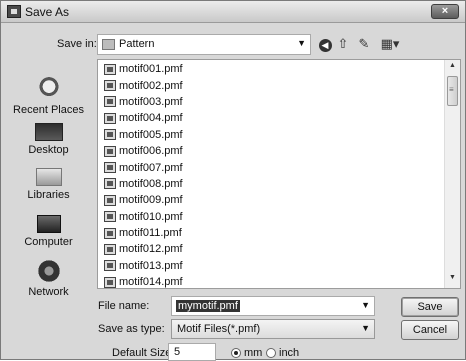 The image size is (466, 361). What do you see at coordinates (273, 329) in the screenshot?
I see `save-as-type-dropdown: Motif Files(*.pmf) ▼` at bounding box center [273, 329].